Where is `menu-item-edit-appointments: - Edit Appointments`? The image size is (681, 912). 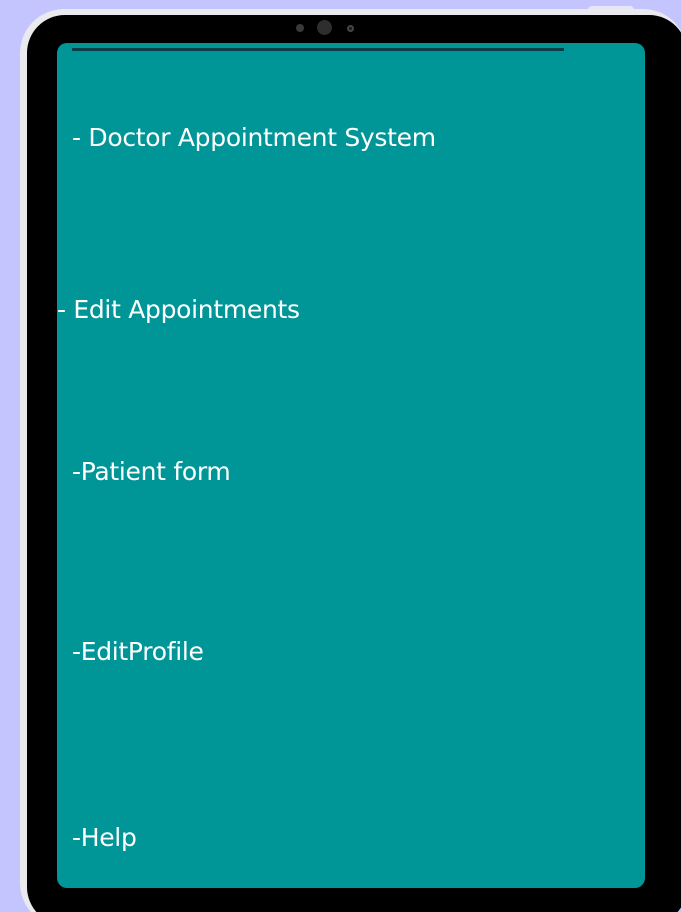
menu-item-edit-appointments: - Edit Appointments is located at coordinates (178, 310).